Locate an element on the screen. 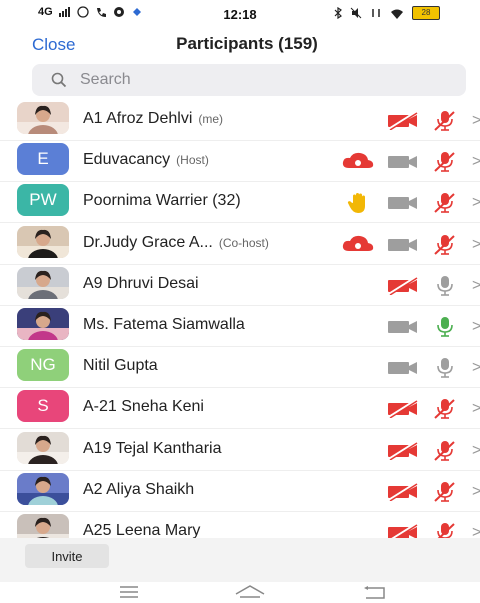  participant-name-line: A25 Leena Mary is located at coordinates (141, 530).